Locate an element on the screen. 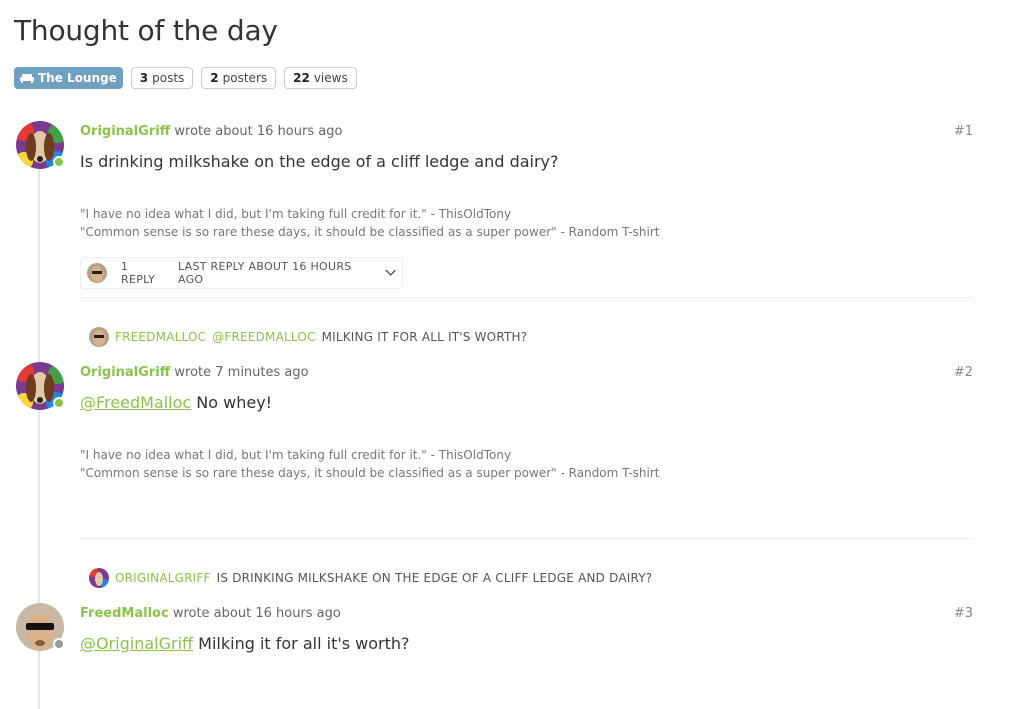 The width and height of the screenshot is (1013, 709). post-index: #1 is located at coordinates (963, 131).